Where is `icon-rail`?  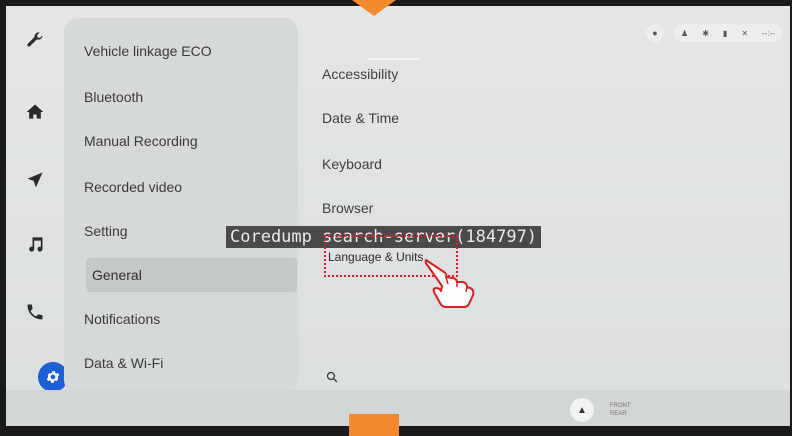 icon-rail is located at coordinates (32, 206).